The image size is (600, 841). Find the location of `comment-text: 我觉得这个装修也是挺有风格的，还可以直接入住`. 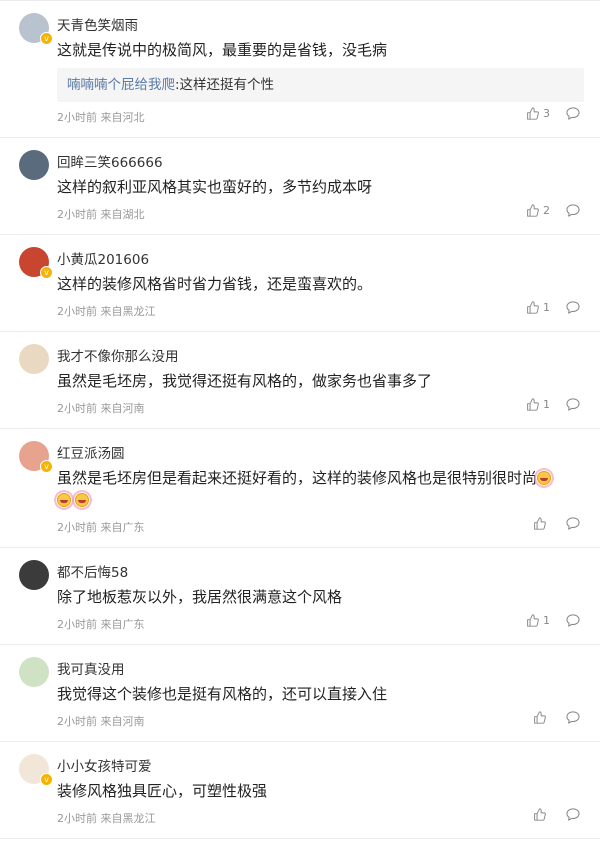

comment-text: 我觉得这个装修也是挺有风格的，还可以直接入住 is located at coordinates (314, 694).